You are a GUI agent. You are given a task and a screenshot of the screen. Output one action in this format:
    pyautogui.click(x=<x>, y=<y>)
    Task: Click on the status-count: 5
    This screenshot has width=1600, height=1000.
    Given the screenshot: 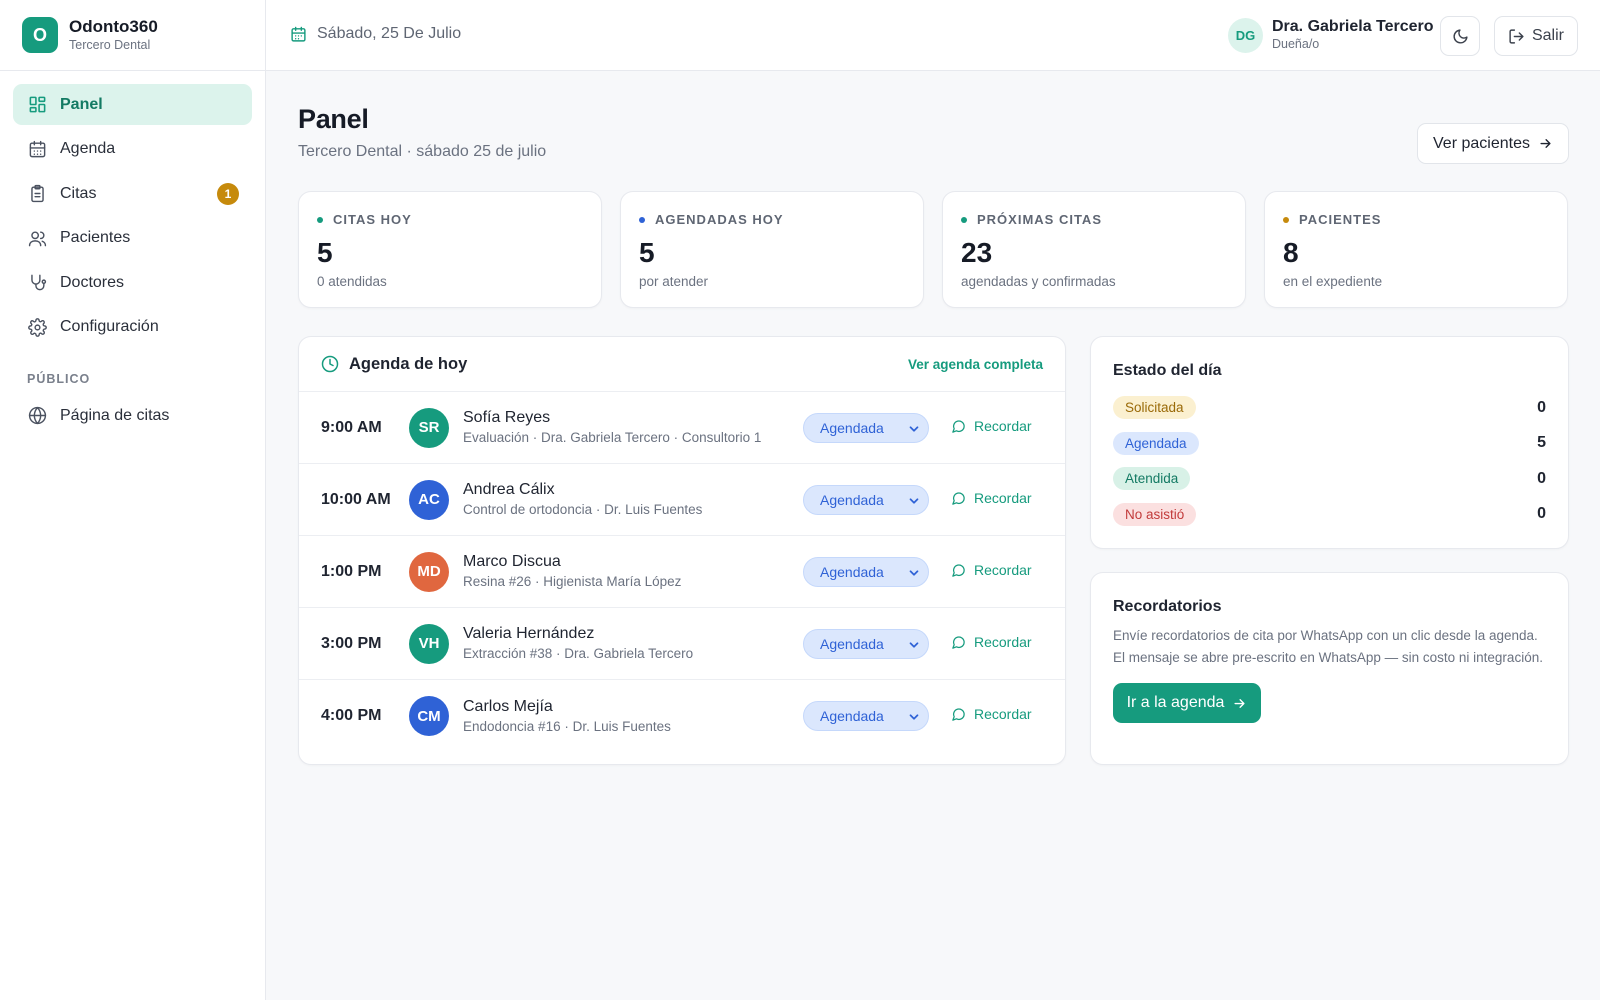 What is the action you would take?
    pyautogui.click(x=1541, y=443)
    